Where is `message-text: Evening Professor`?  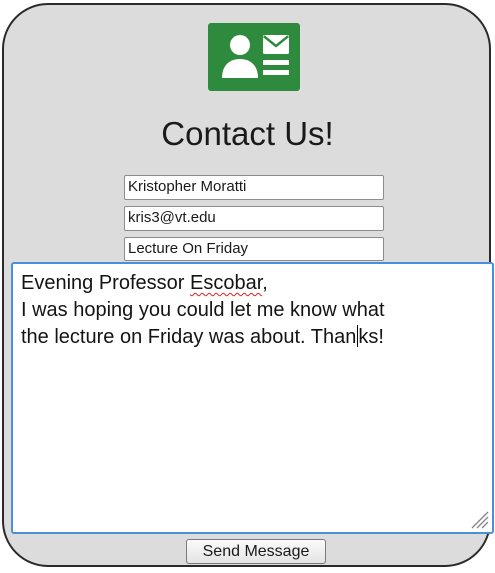 message-text: Evening Professor is located at coordinates (105, 283).